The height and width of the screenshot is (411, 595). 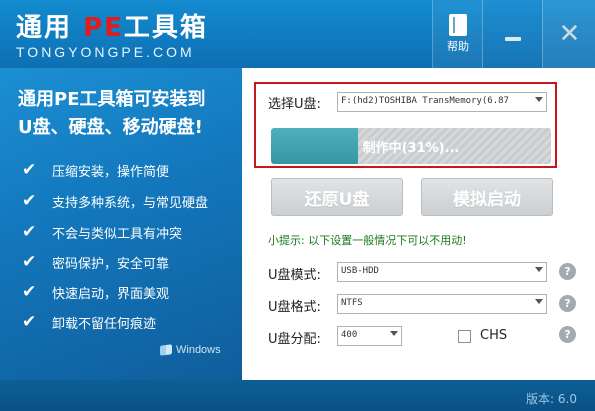 I want to click on feature-headline: 通用PE工具箱可安装到 U盘、硬盘、移动硬盘!, so click(x=128, y=114).